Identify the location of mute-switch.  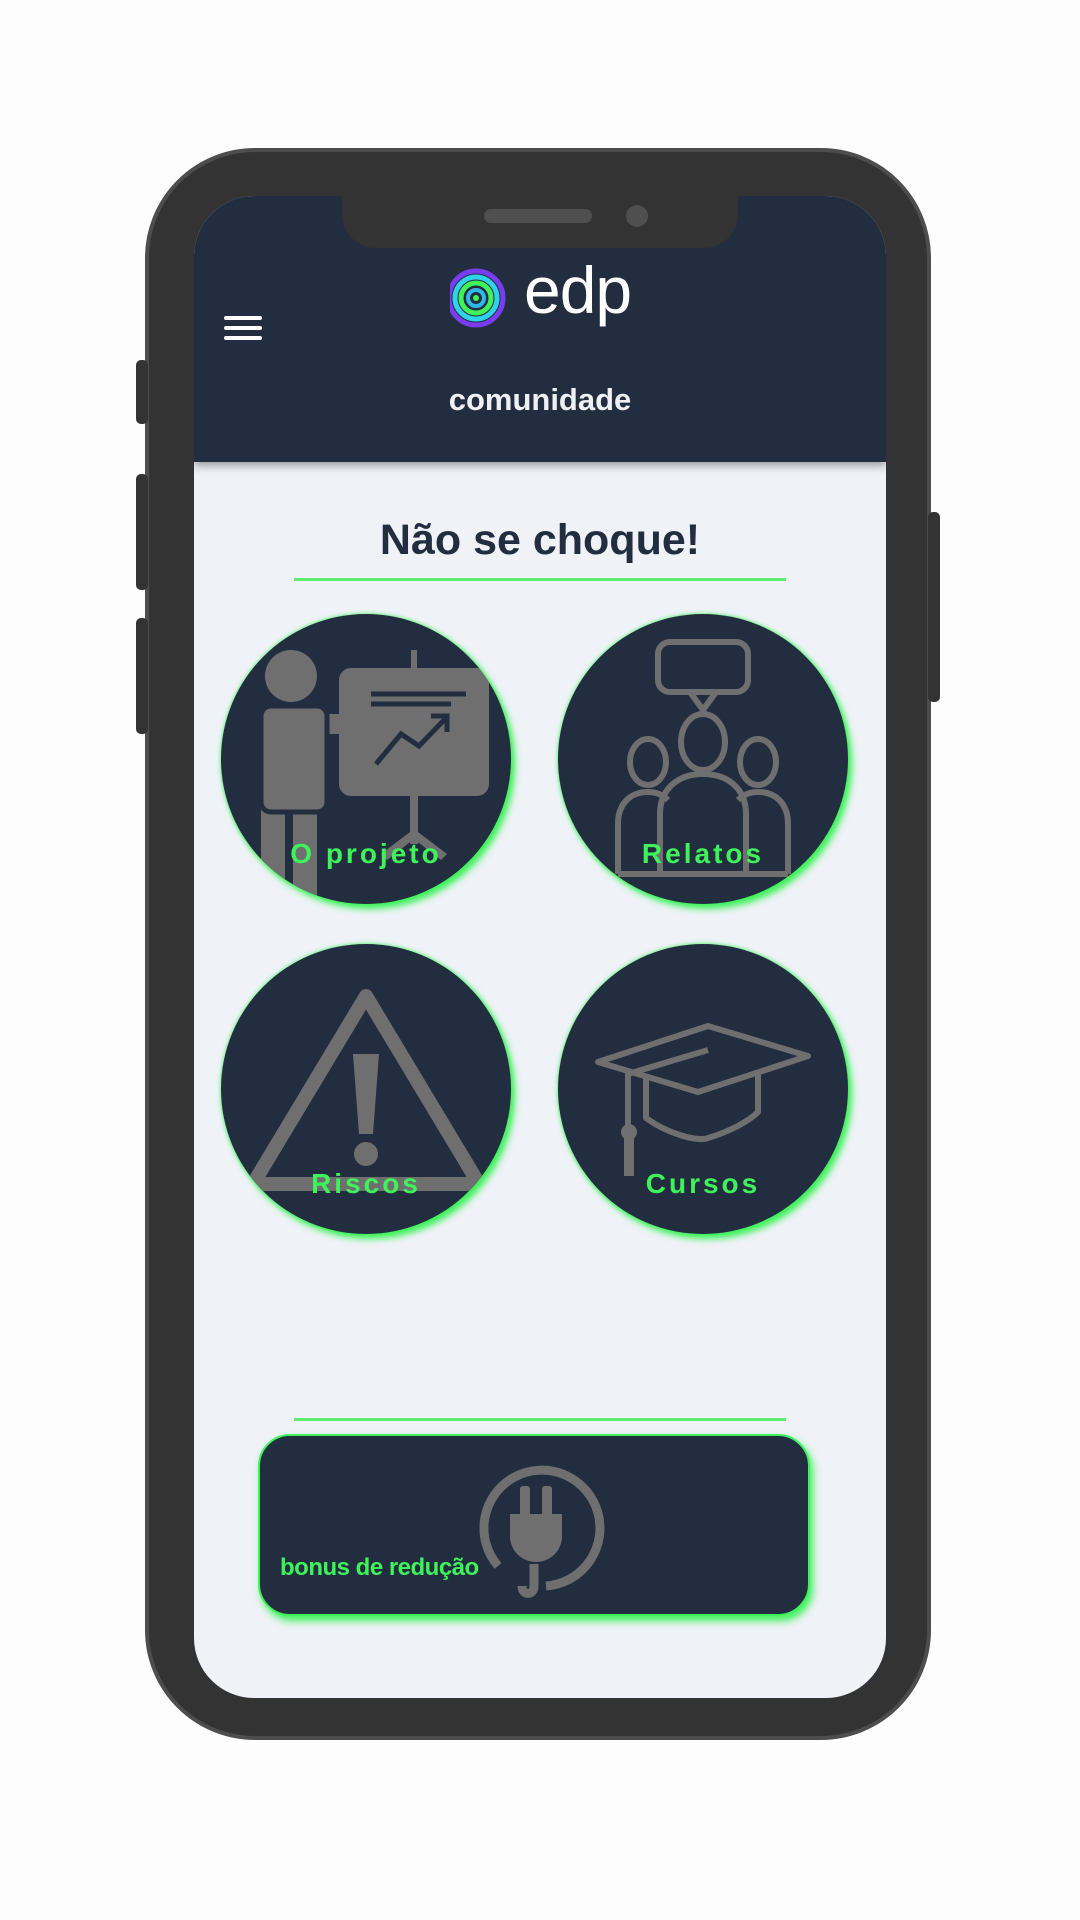
(142, 392).